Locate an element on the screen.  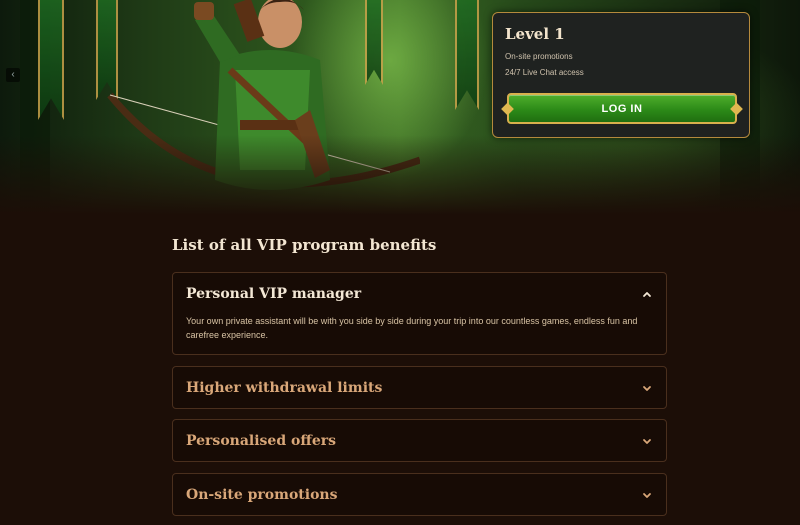
hero-prev-arrow: ‹ is located at coordinates (13, 75).